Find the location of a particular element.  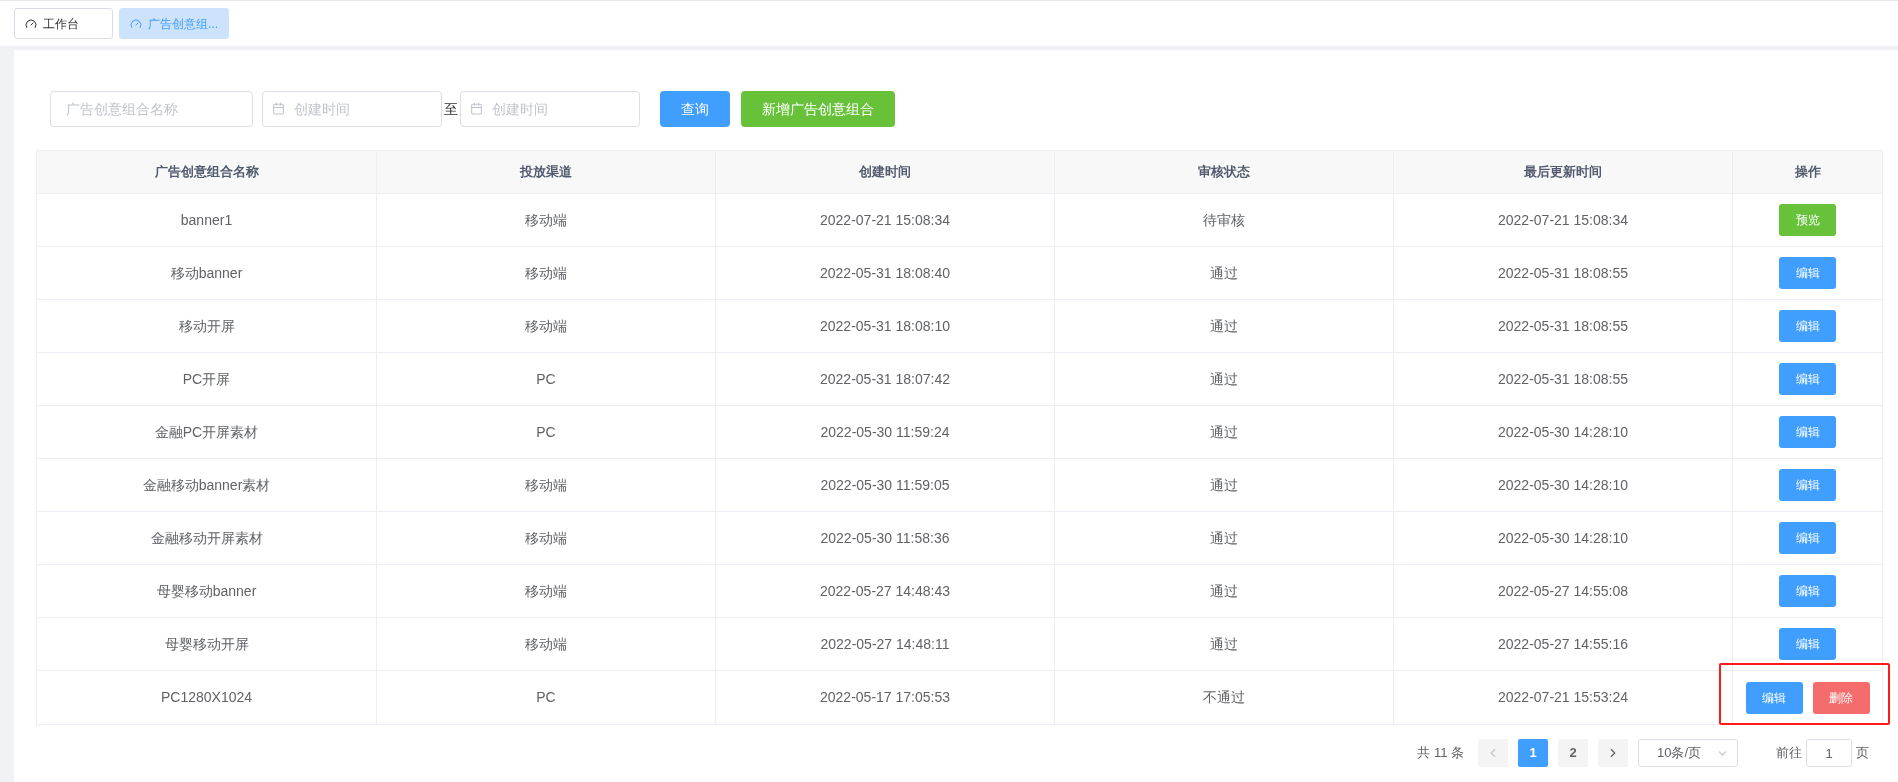

column-header: 投放渠道 is located at coordinates (546, 172).